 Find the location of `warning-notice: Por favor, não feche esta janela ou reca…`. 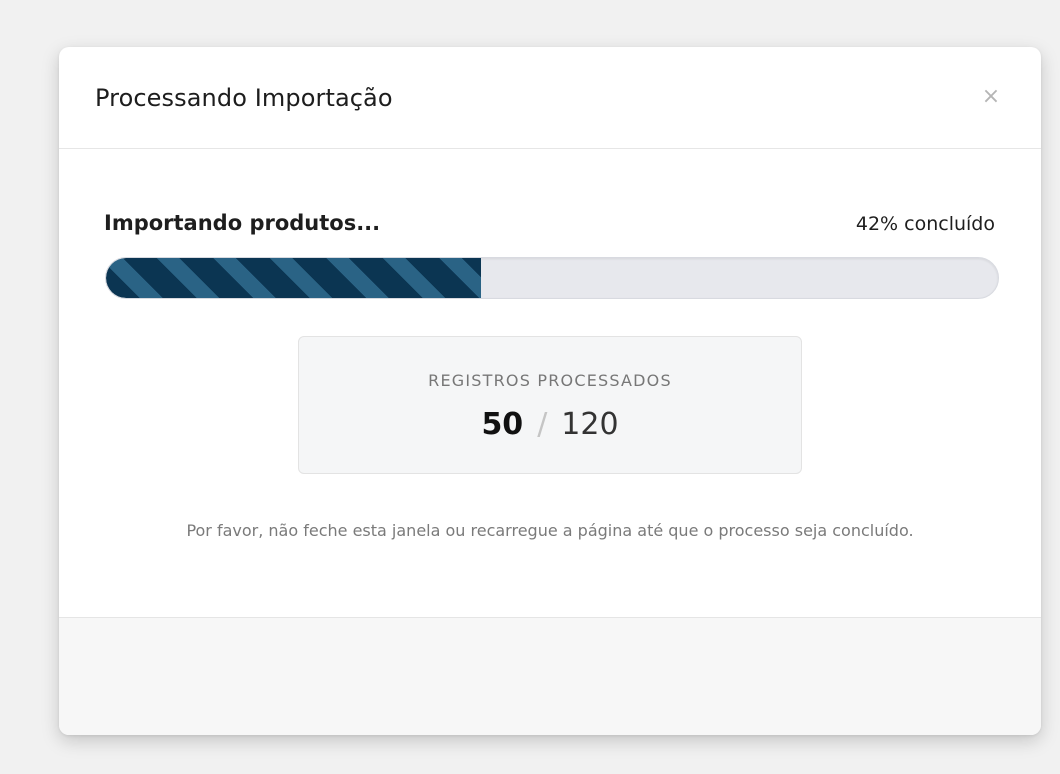

warning-notice: Por favor, não feche esta janela ou reca… is located at coordinates (550, 530).